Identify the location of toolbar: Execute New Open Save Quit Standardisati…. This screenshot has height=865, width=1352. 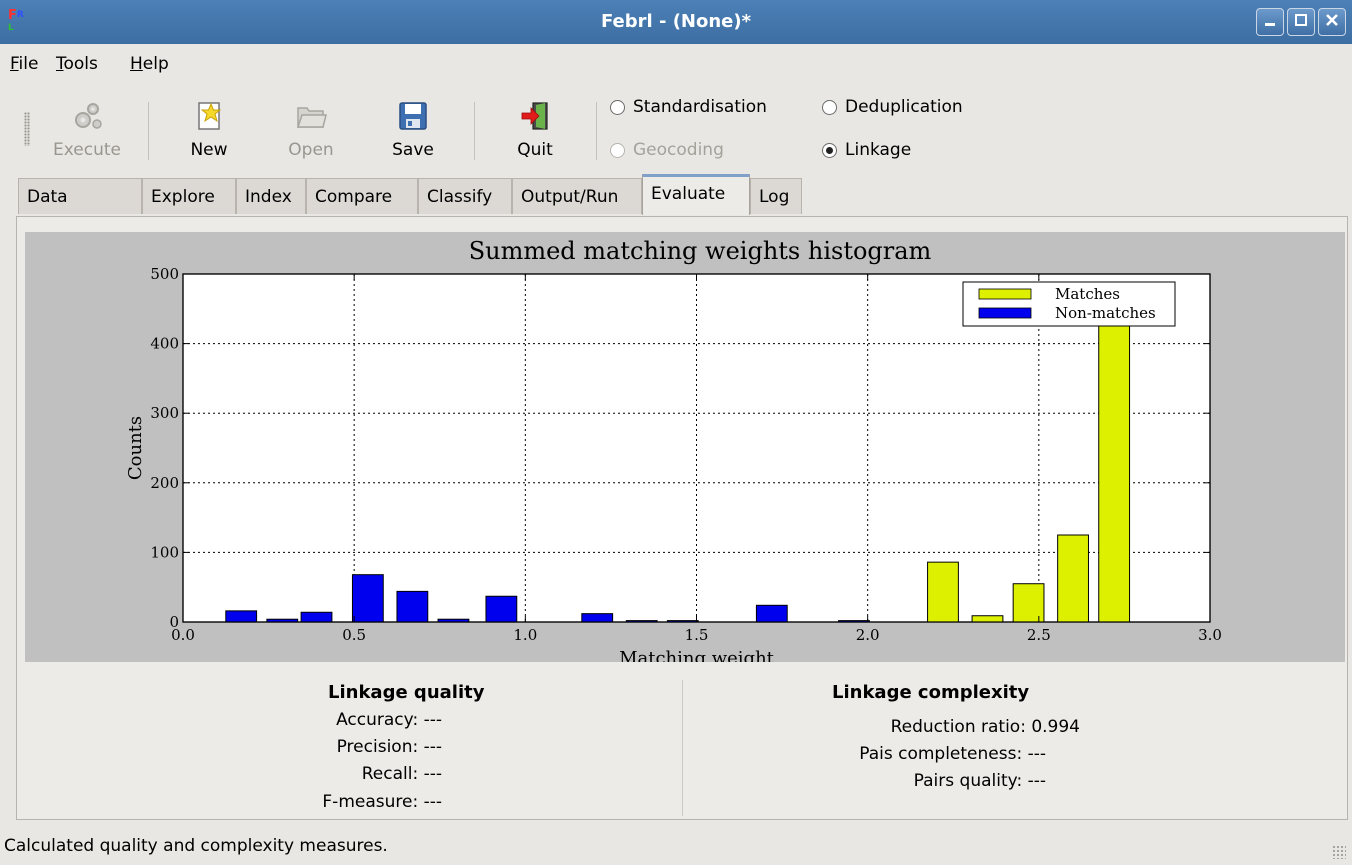
(676, 129).